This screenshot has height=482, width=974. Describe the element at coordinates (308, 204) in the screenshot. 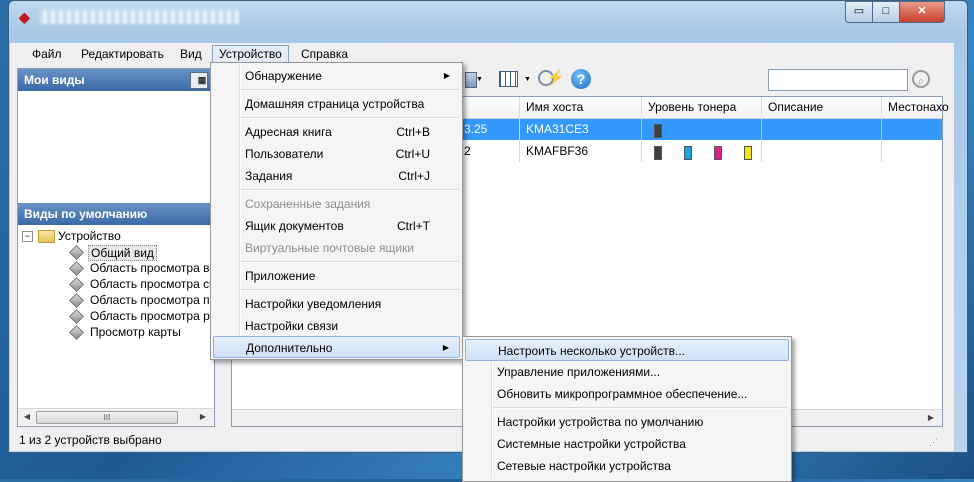

I see `menu-item-label: Сохраненные задания` at that location.